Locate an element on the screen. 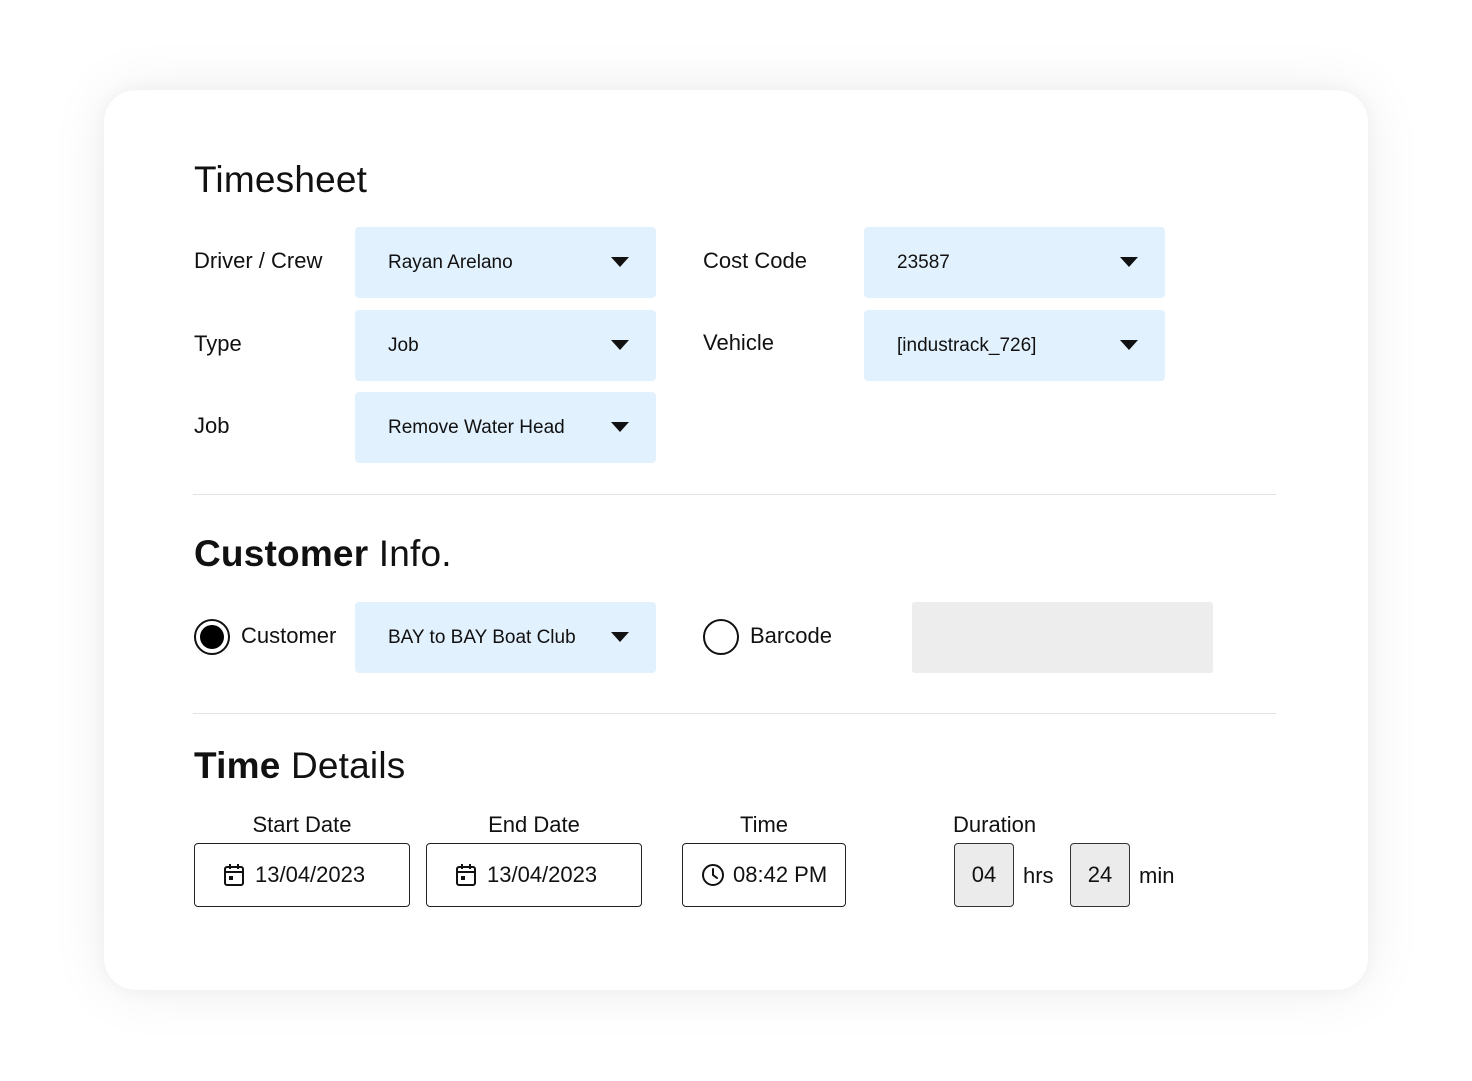  end-date-value: 13/04/2023 is located at coordinates (542, 874).